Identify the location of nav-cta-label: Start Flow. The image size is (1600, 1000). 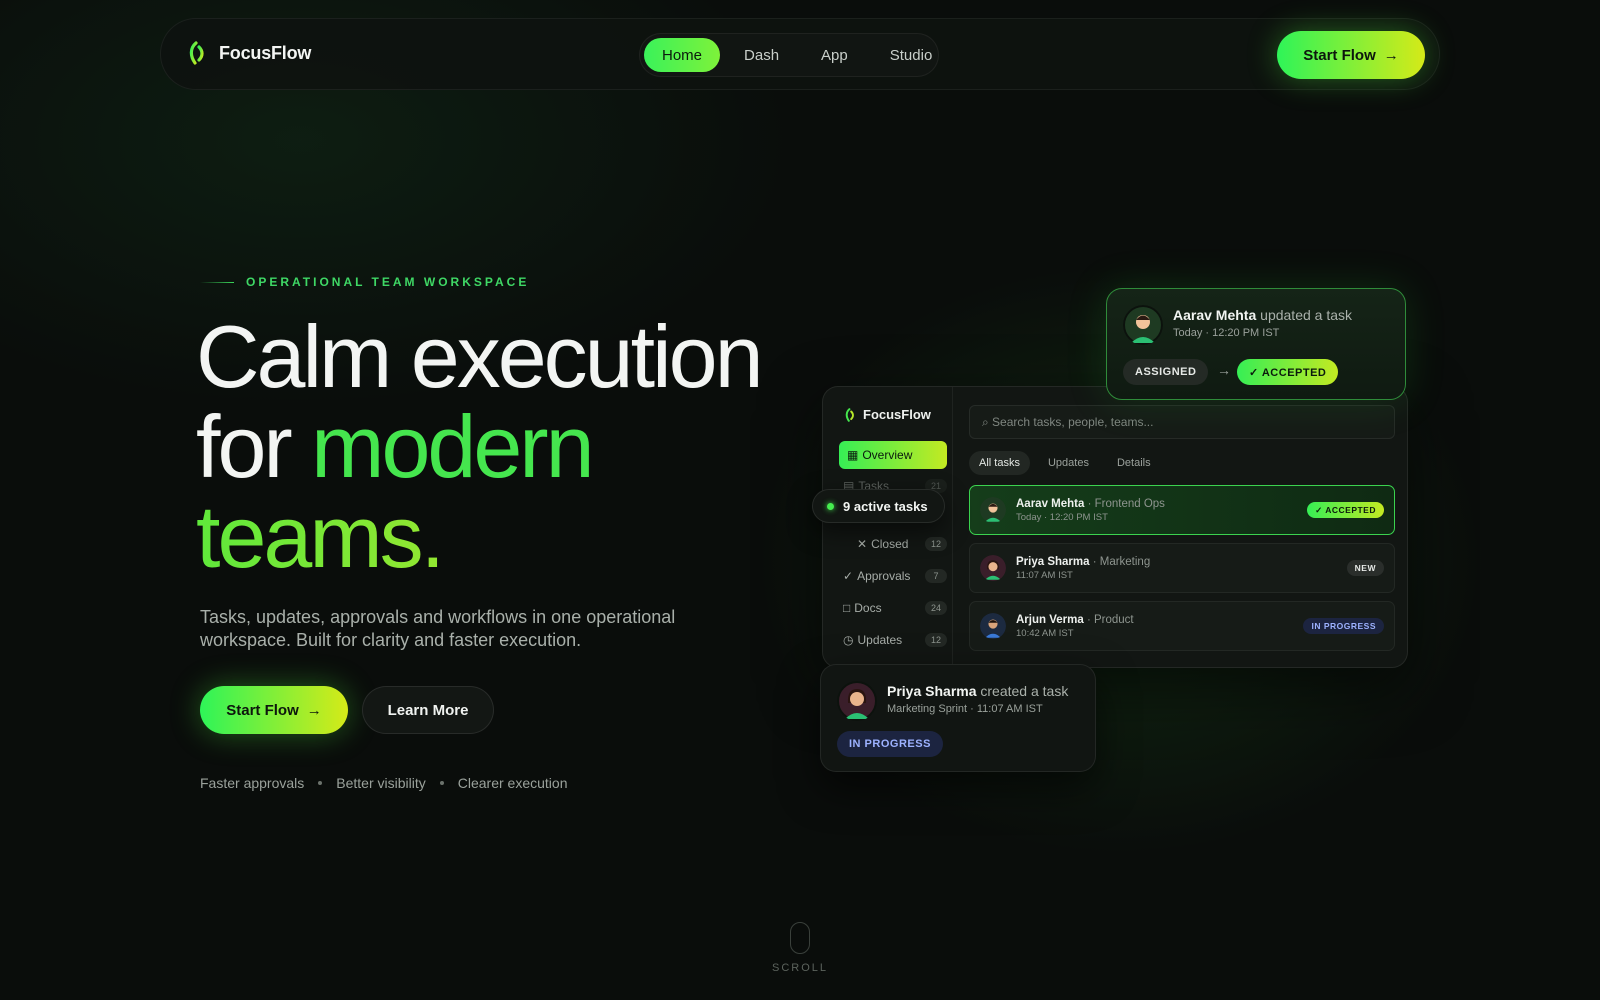
(1339, 55).